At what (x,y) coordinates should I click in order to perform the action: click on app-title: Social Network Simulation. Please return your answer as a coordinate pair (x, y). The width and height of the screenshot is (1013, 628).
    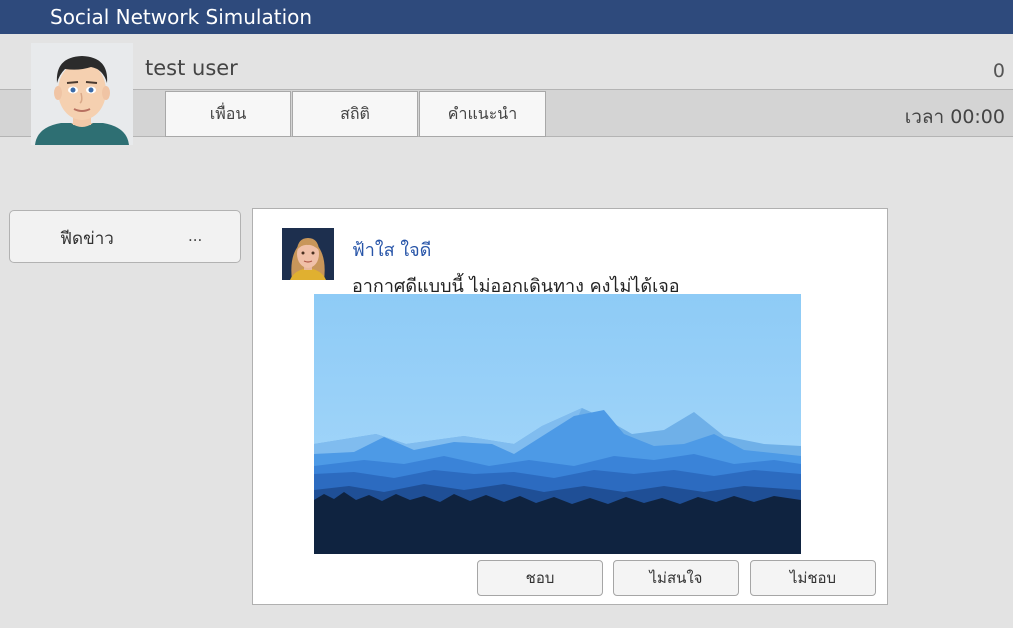
    Looking at the image, I should click on (181, 17).